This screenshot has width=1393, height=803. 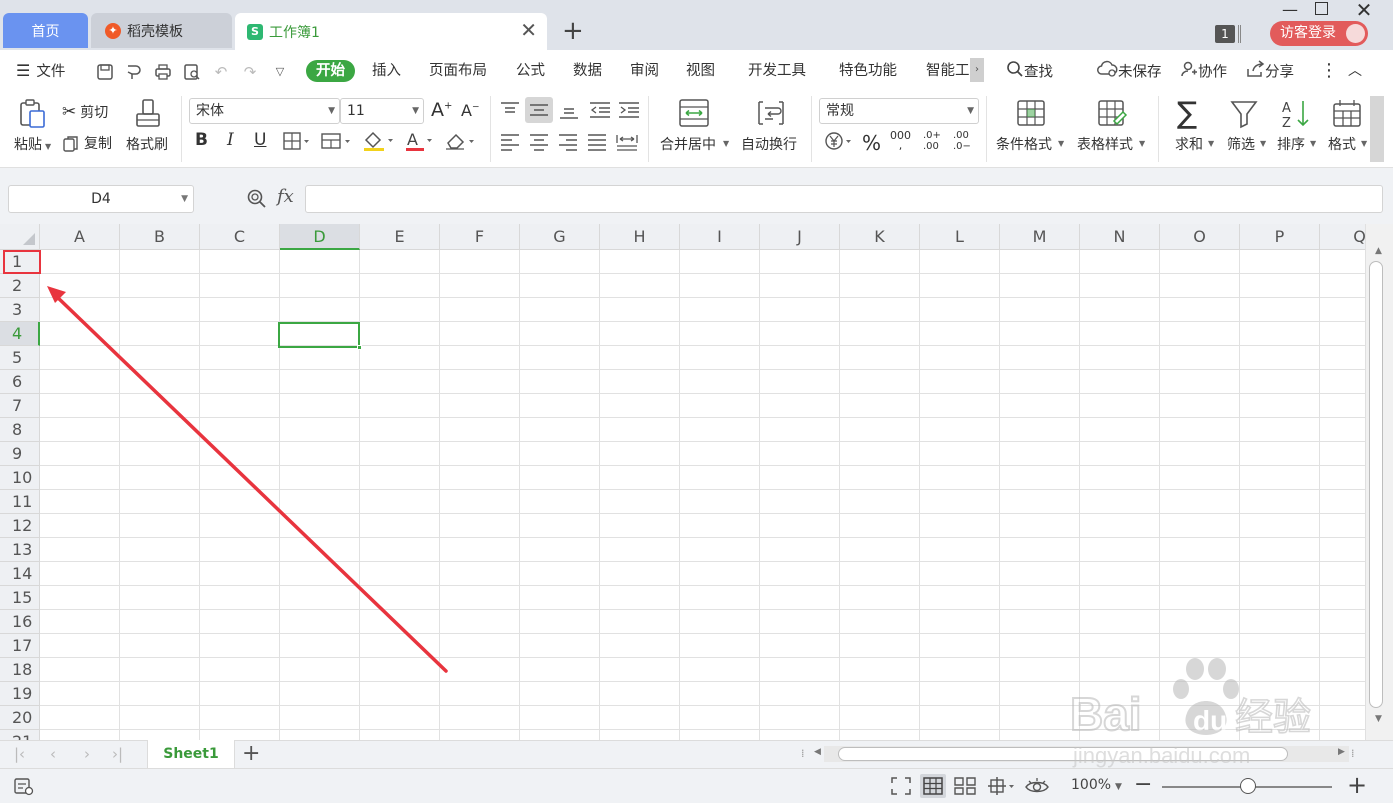 I want to click on menu-review: 审阅, so click(x=644, y=71).